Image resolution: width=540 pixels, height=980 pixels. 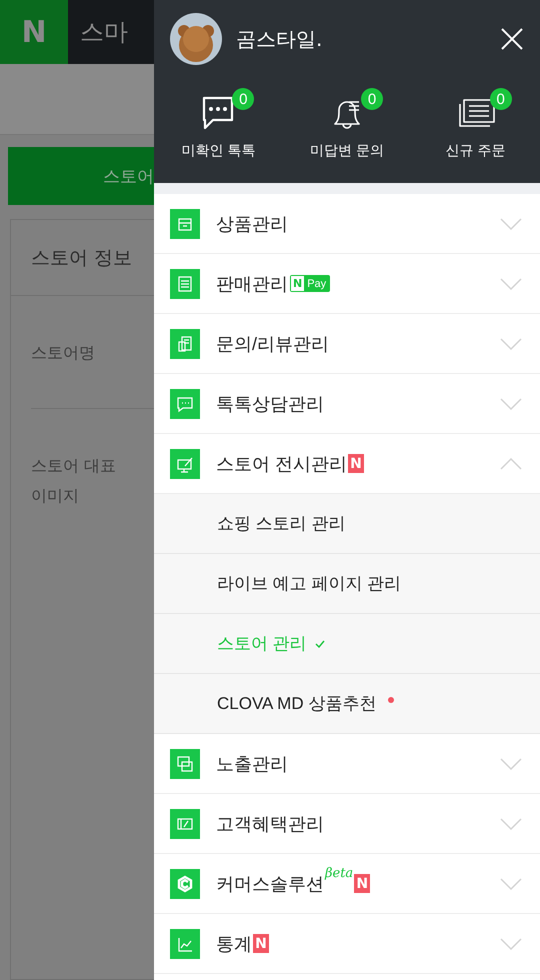 What do you see at coordinates (74, 481) in the screenshot?
I see `field-label: 스토어 대표 이미지` at bounding box center [74, 481].